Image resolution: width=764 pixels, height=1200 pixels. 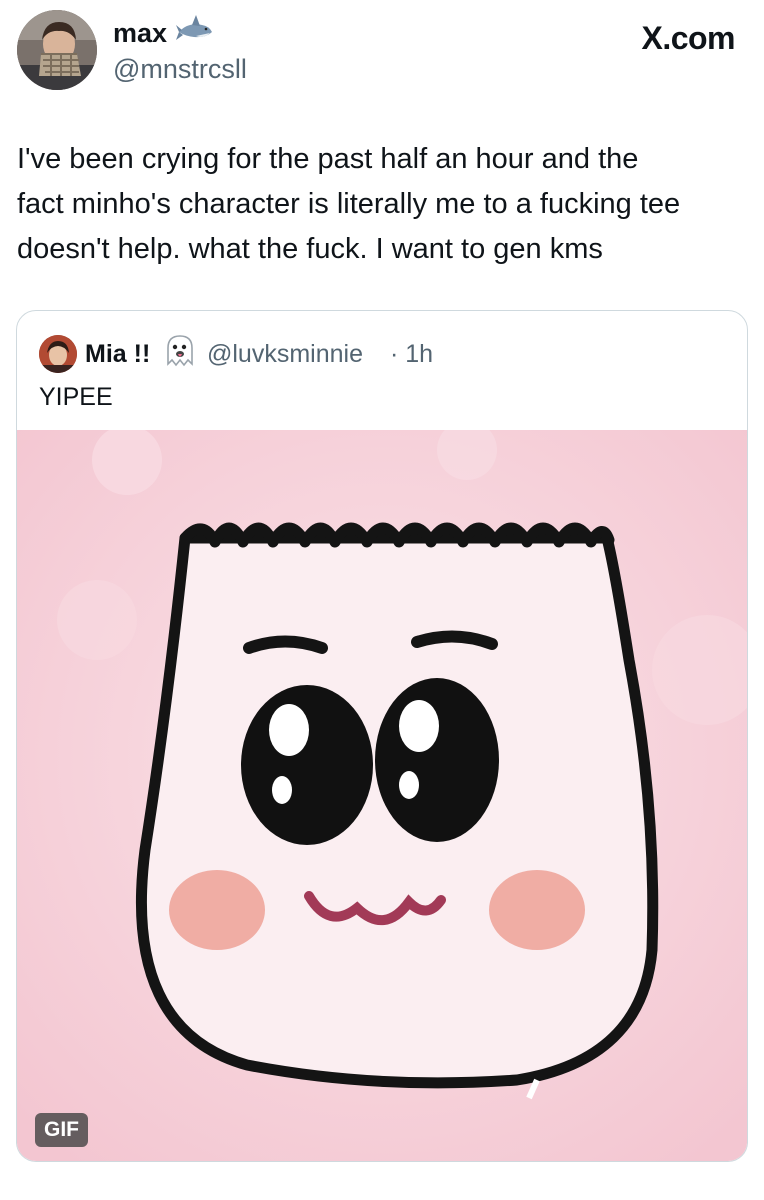 What do you see at coordinates (140, 33) in the screenshot?
I see `author-display-name: max` at bounding box center [140, 33].